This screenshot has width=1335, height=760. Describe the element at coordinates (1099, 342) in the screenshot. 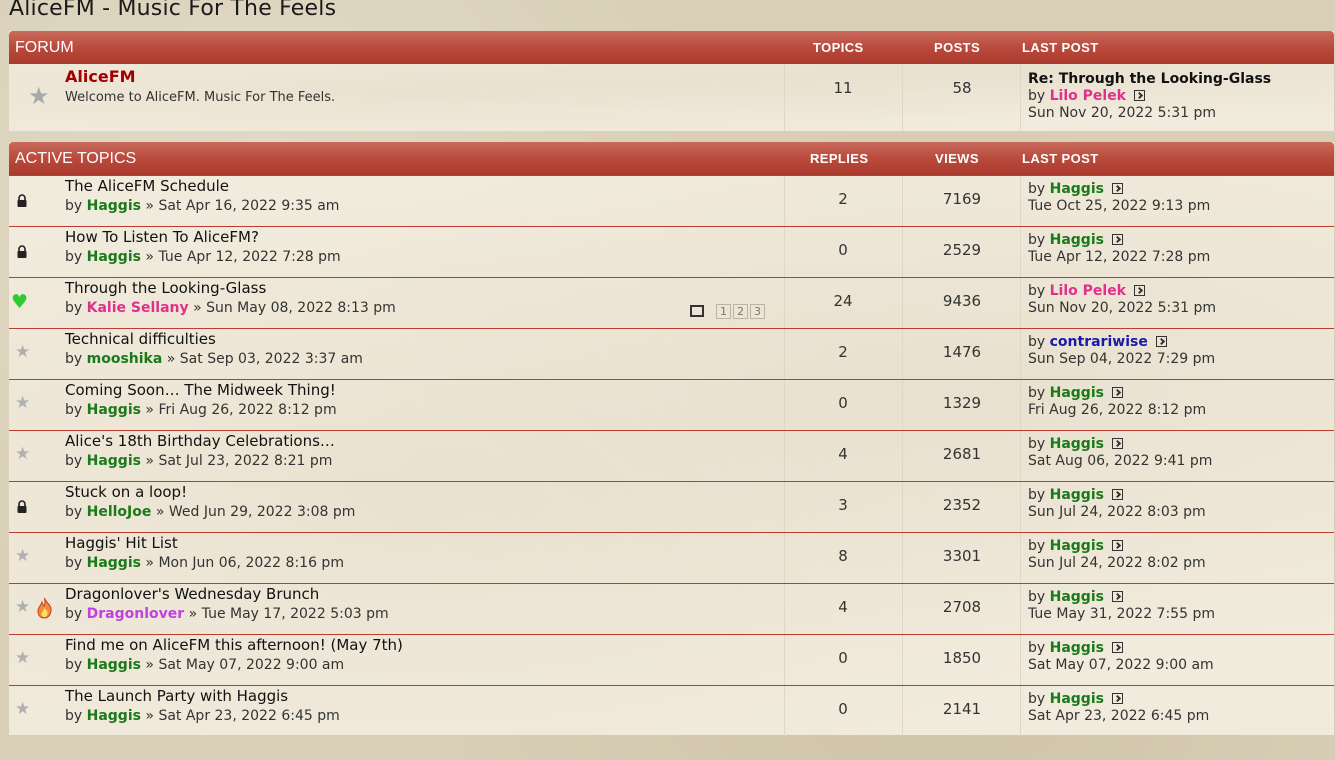

I see `topic-last-post-author: contrariwise` at that location.